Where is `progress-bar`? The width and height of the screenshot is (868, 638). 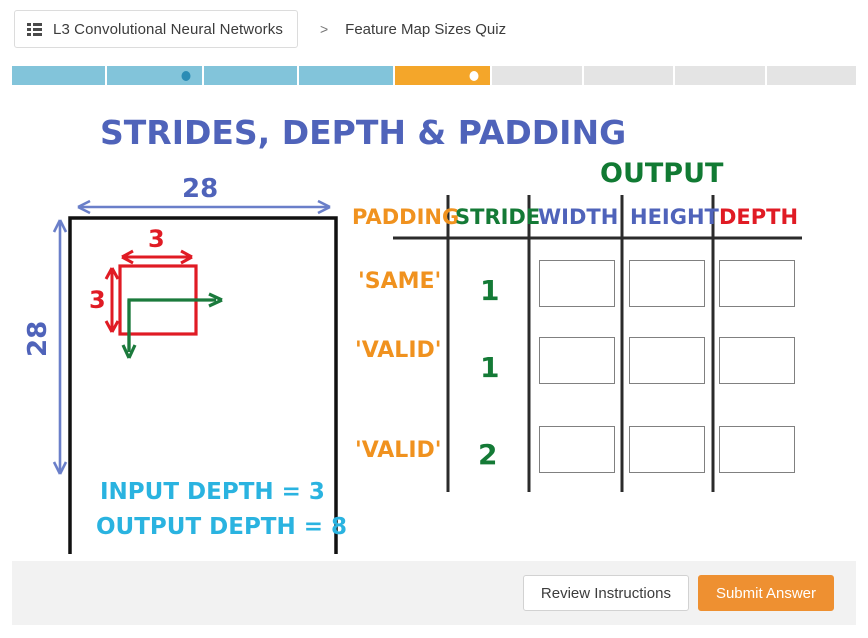
progress-bar is located at coordinates (434, 75).